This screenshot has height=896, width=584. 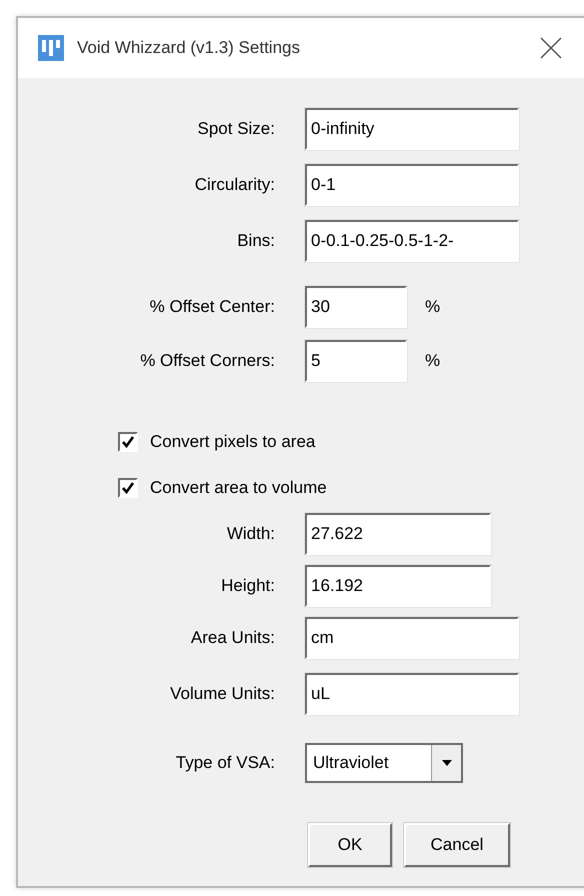 I want to click on dialog-button: OK, so click(x=350, y=845).